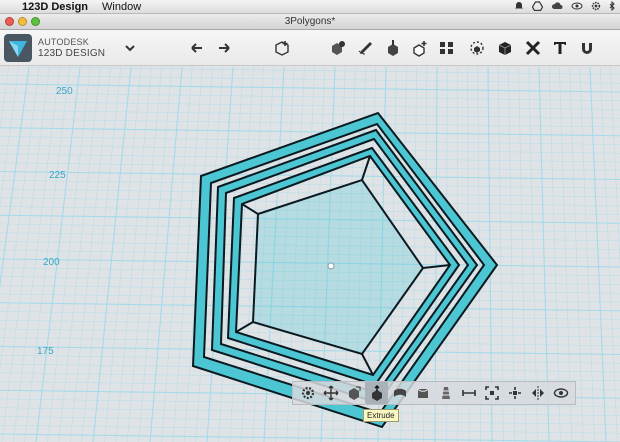 Image resolution: width=620 pixels, height=442 pixels. Describe the element at coordinates (393, 48) in the screenshot. I see `construct-icon` at that location.